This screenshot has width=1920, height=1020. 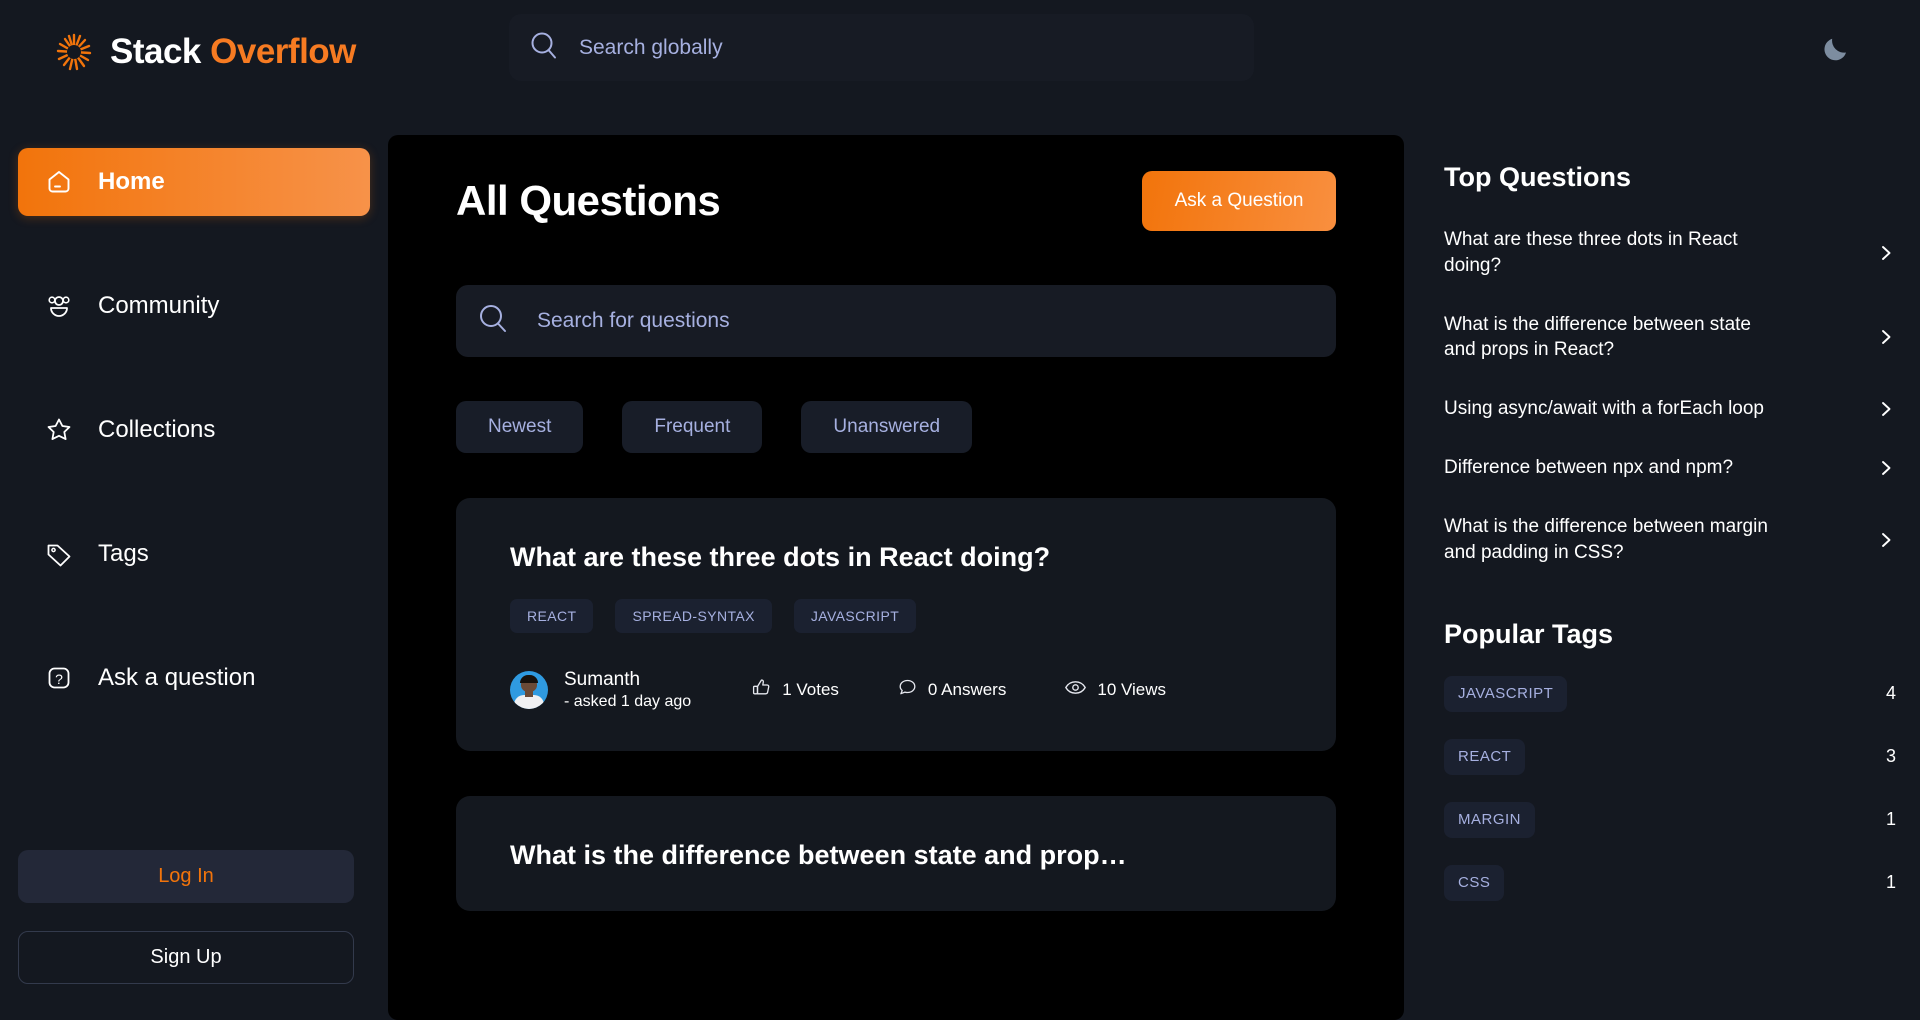 What do you see at coordinates (1474, 882) in the screenshot?
I see `popular-tag-chip: CSS` at bounding box center [1474, 882].